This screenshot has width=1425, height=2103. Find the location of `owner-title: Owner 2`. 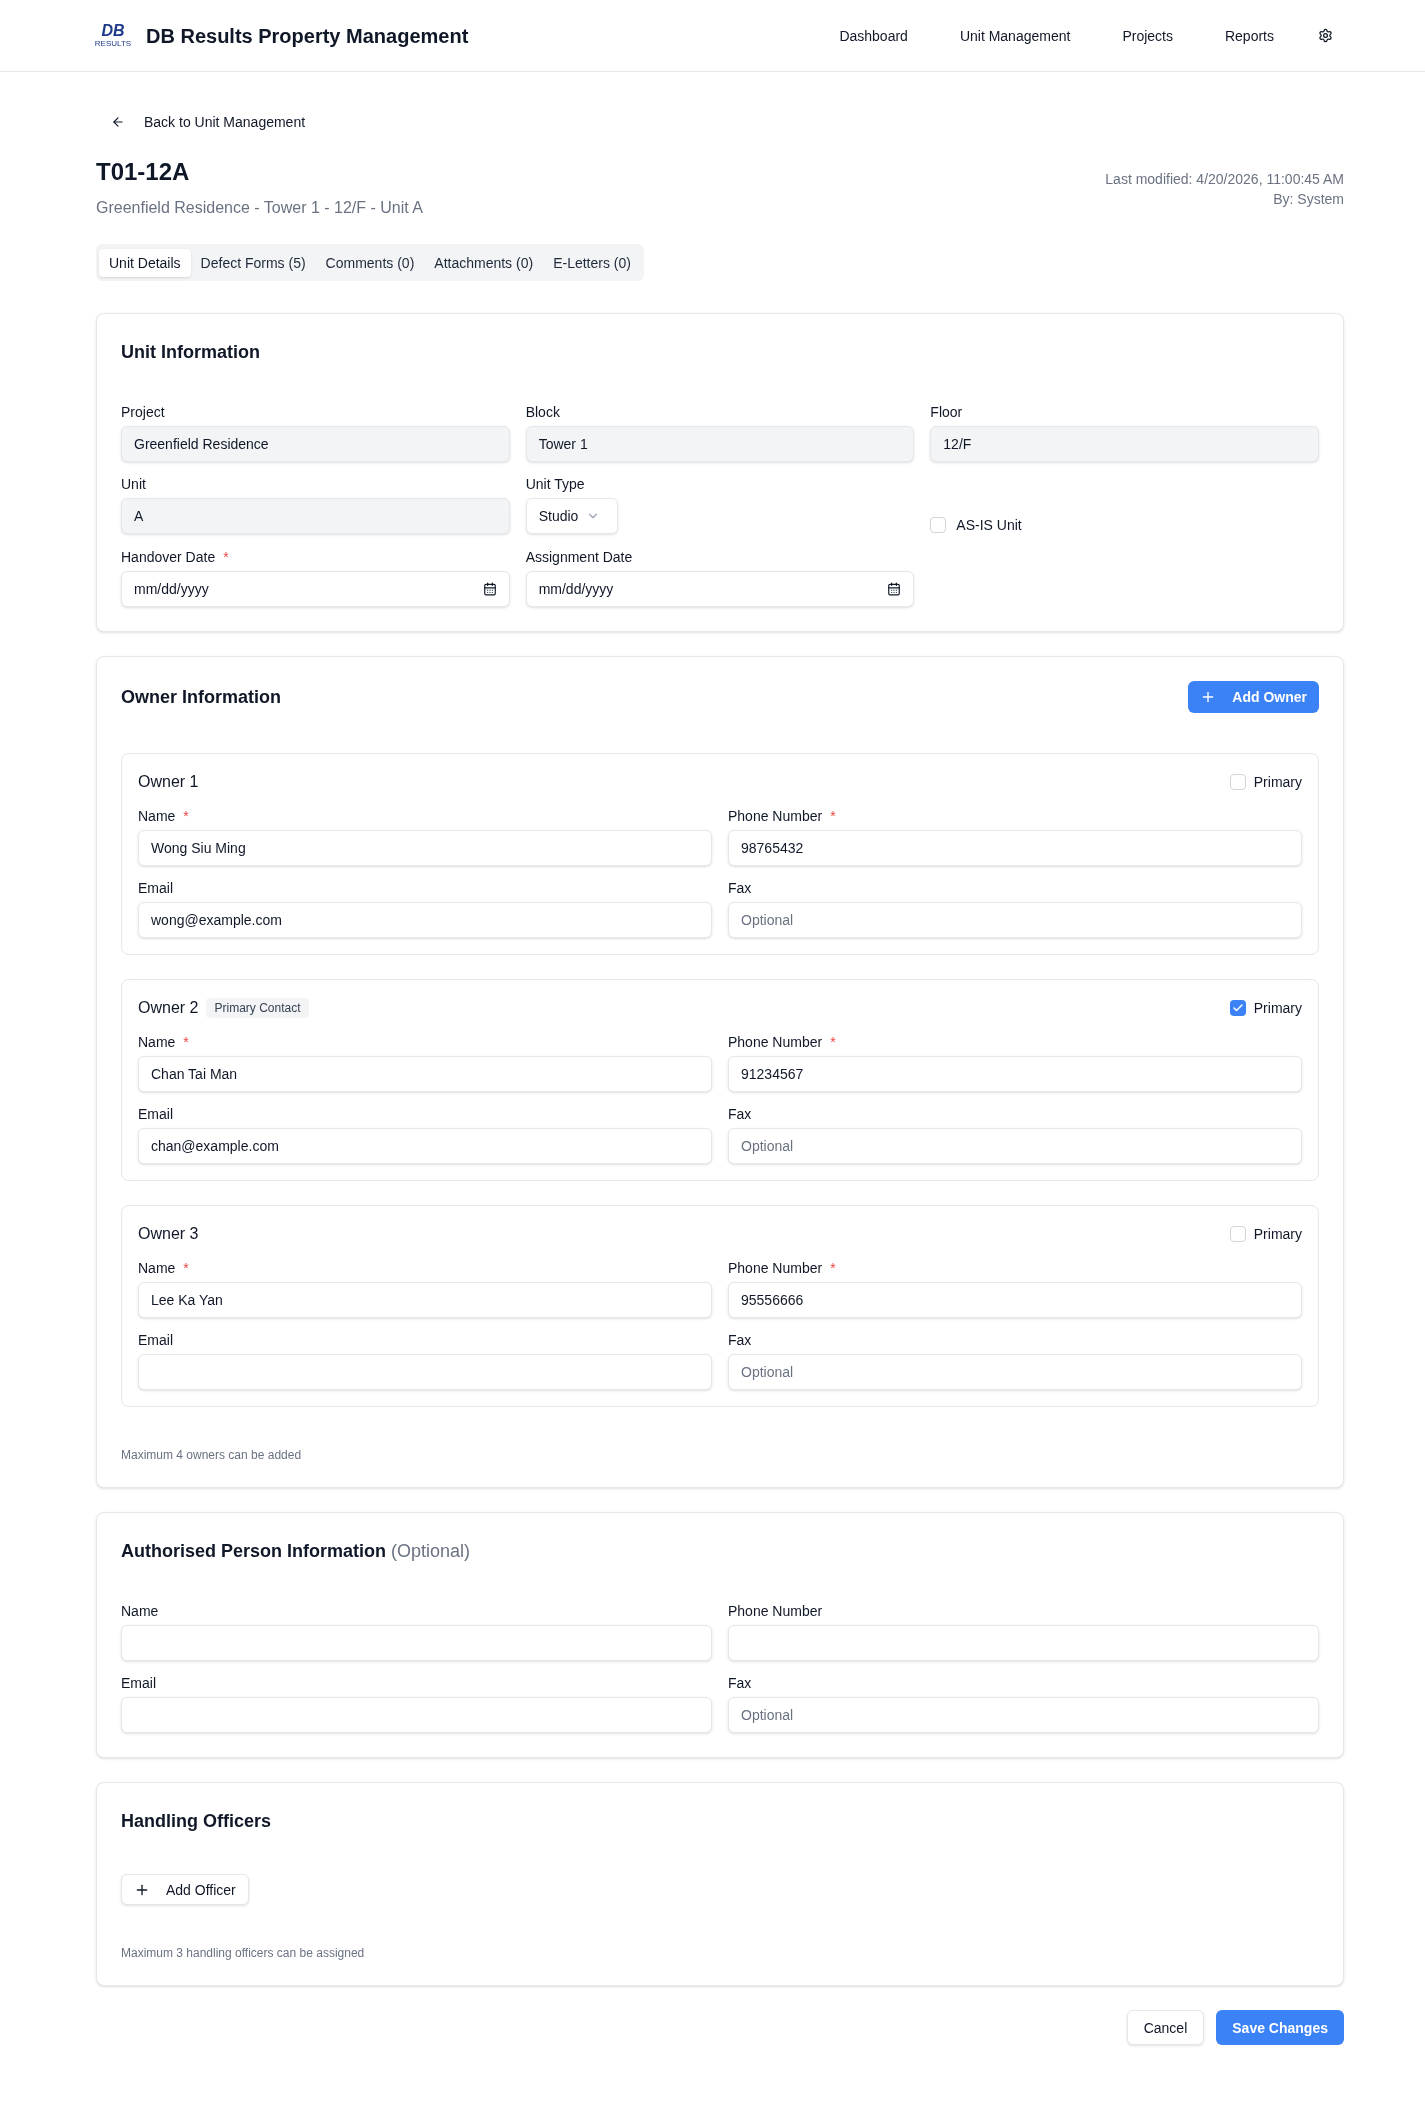

owner-title: Owner 2 is located at coordinates (168, 1008).